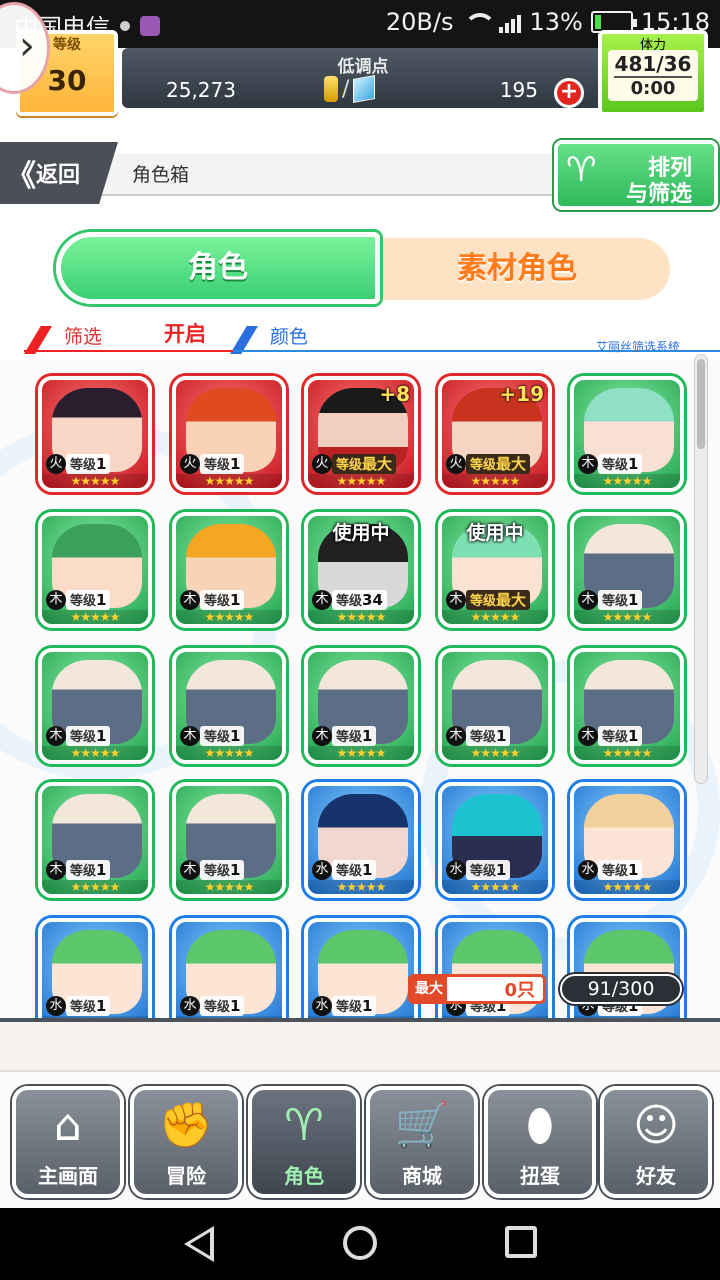  What do you see at coordinates (429, 989) in the screenshot?
I see `max-tag: 最大` at bounding box center [429, 989].